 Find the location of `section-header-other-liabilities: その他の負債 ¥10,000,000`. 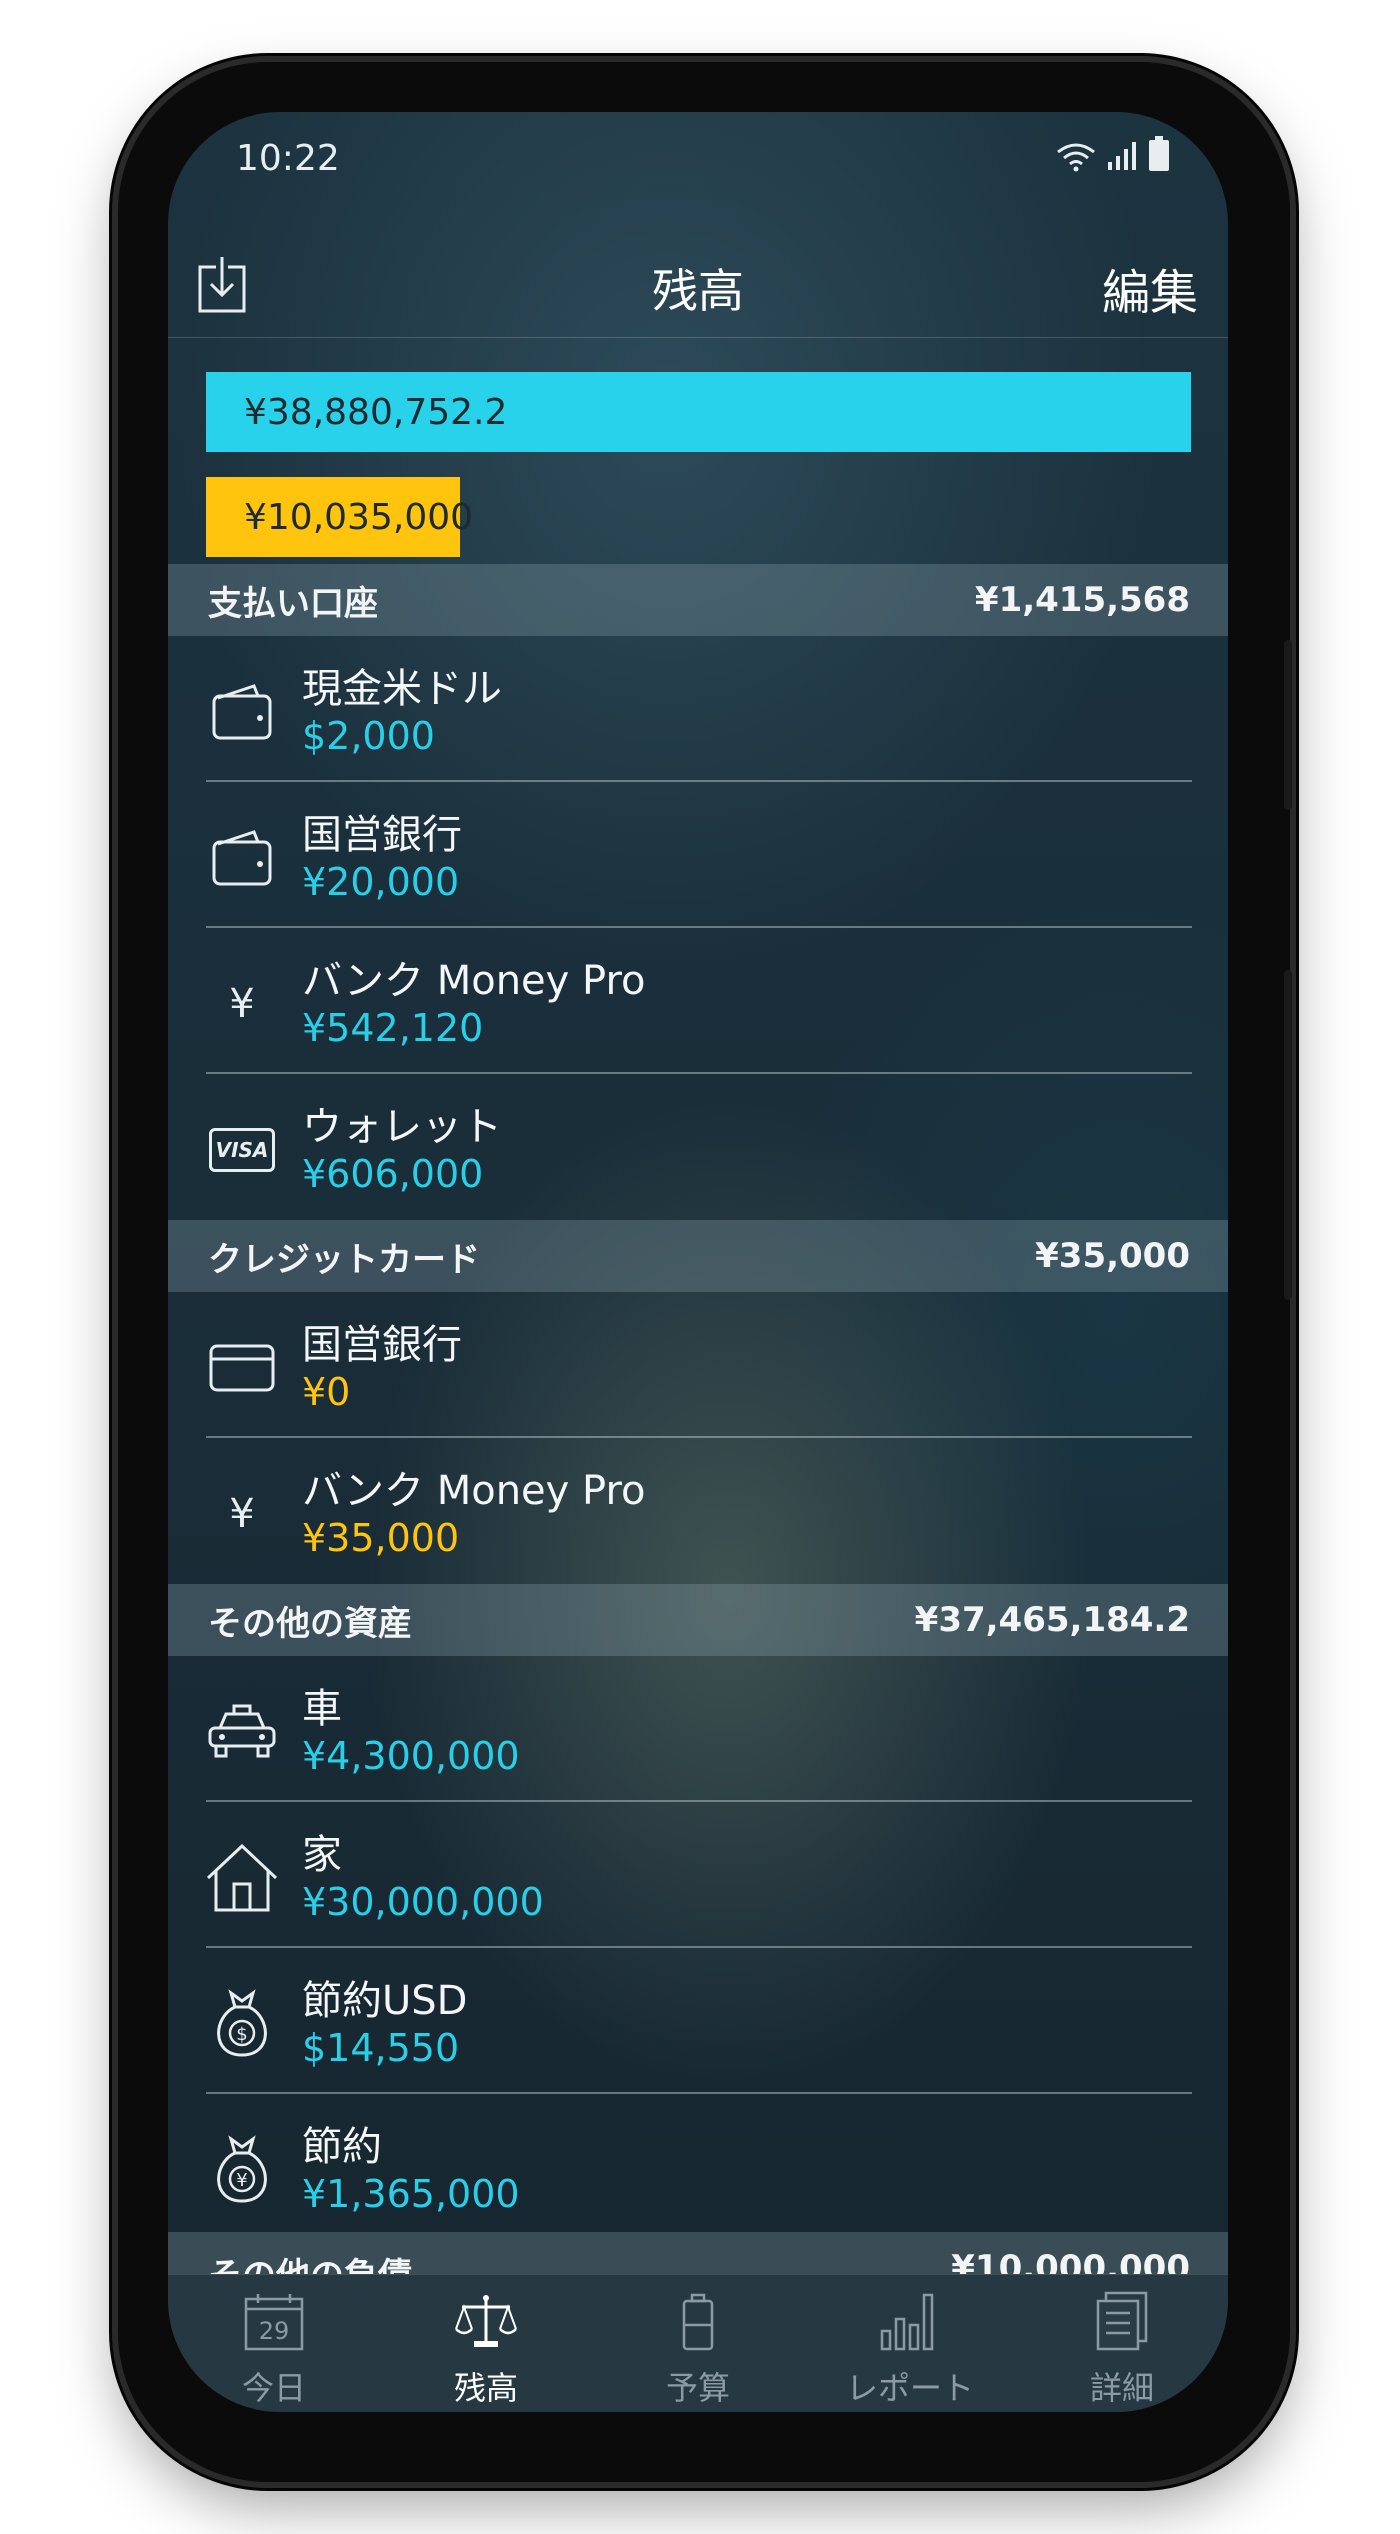

section-header-other-liabilities: その他の負債 ¥10,000,000 is located at coordinates (698, 2253).